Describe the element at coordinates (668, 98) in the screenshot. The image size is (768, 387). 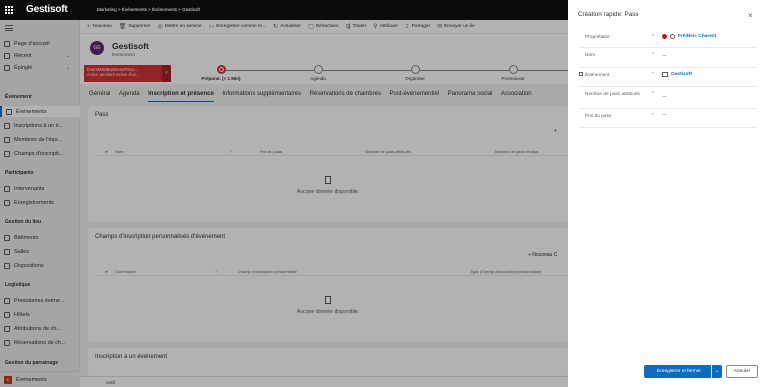
I see `pass-allocated-field: Nombre de pass attribués * ---` at that location.